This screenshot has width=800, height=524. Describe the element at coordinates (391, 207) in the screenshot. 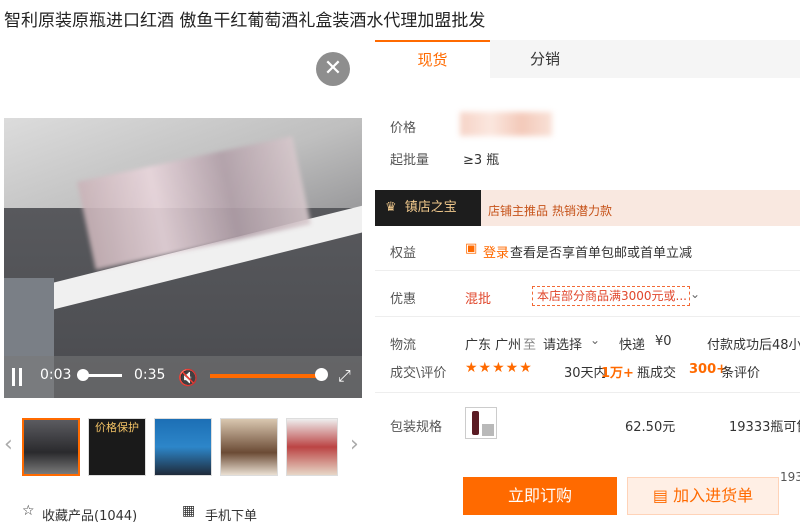

I see `crown-icon: ♛` at that location.